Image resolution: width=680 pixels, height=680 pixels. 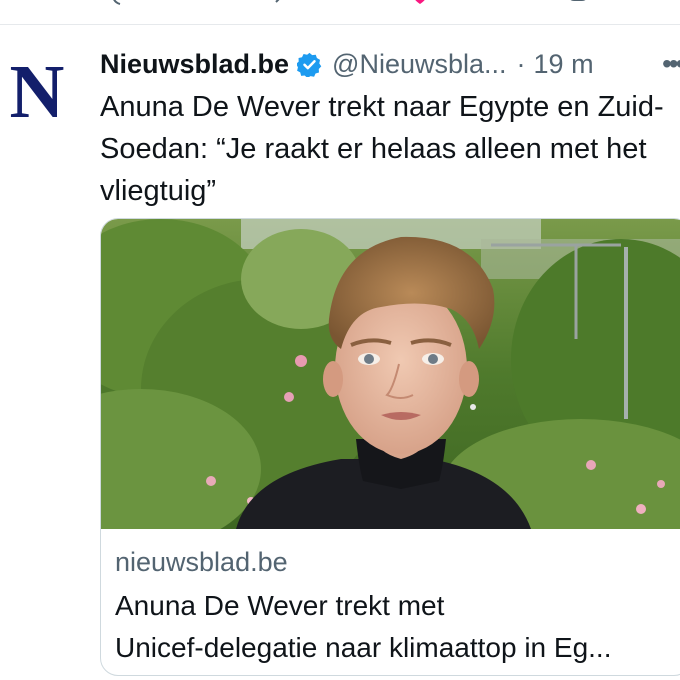 What do you see at coordinates (309, 64) in the screenshot?
I see `verified-badge-icon` at bounding box center [309, 64].